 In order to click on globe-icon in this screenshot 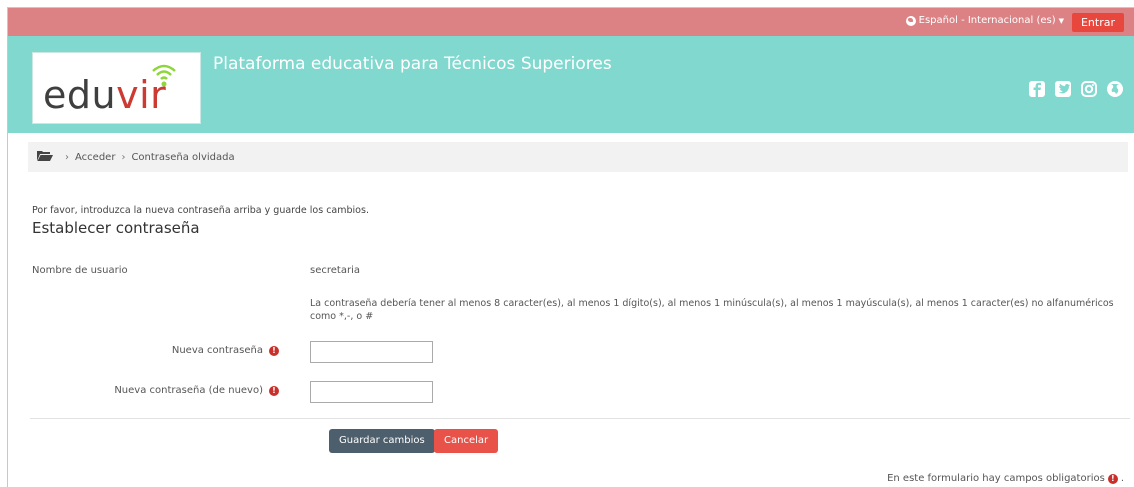, I will do `click(910, 20)`.